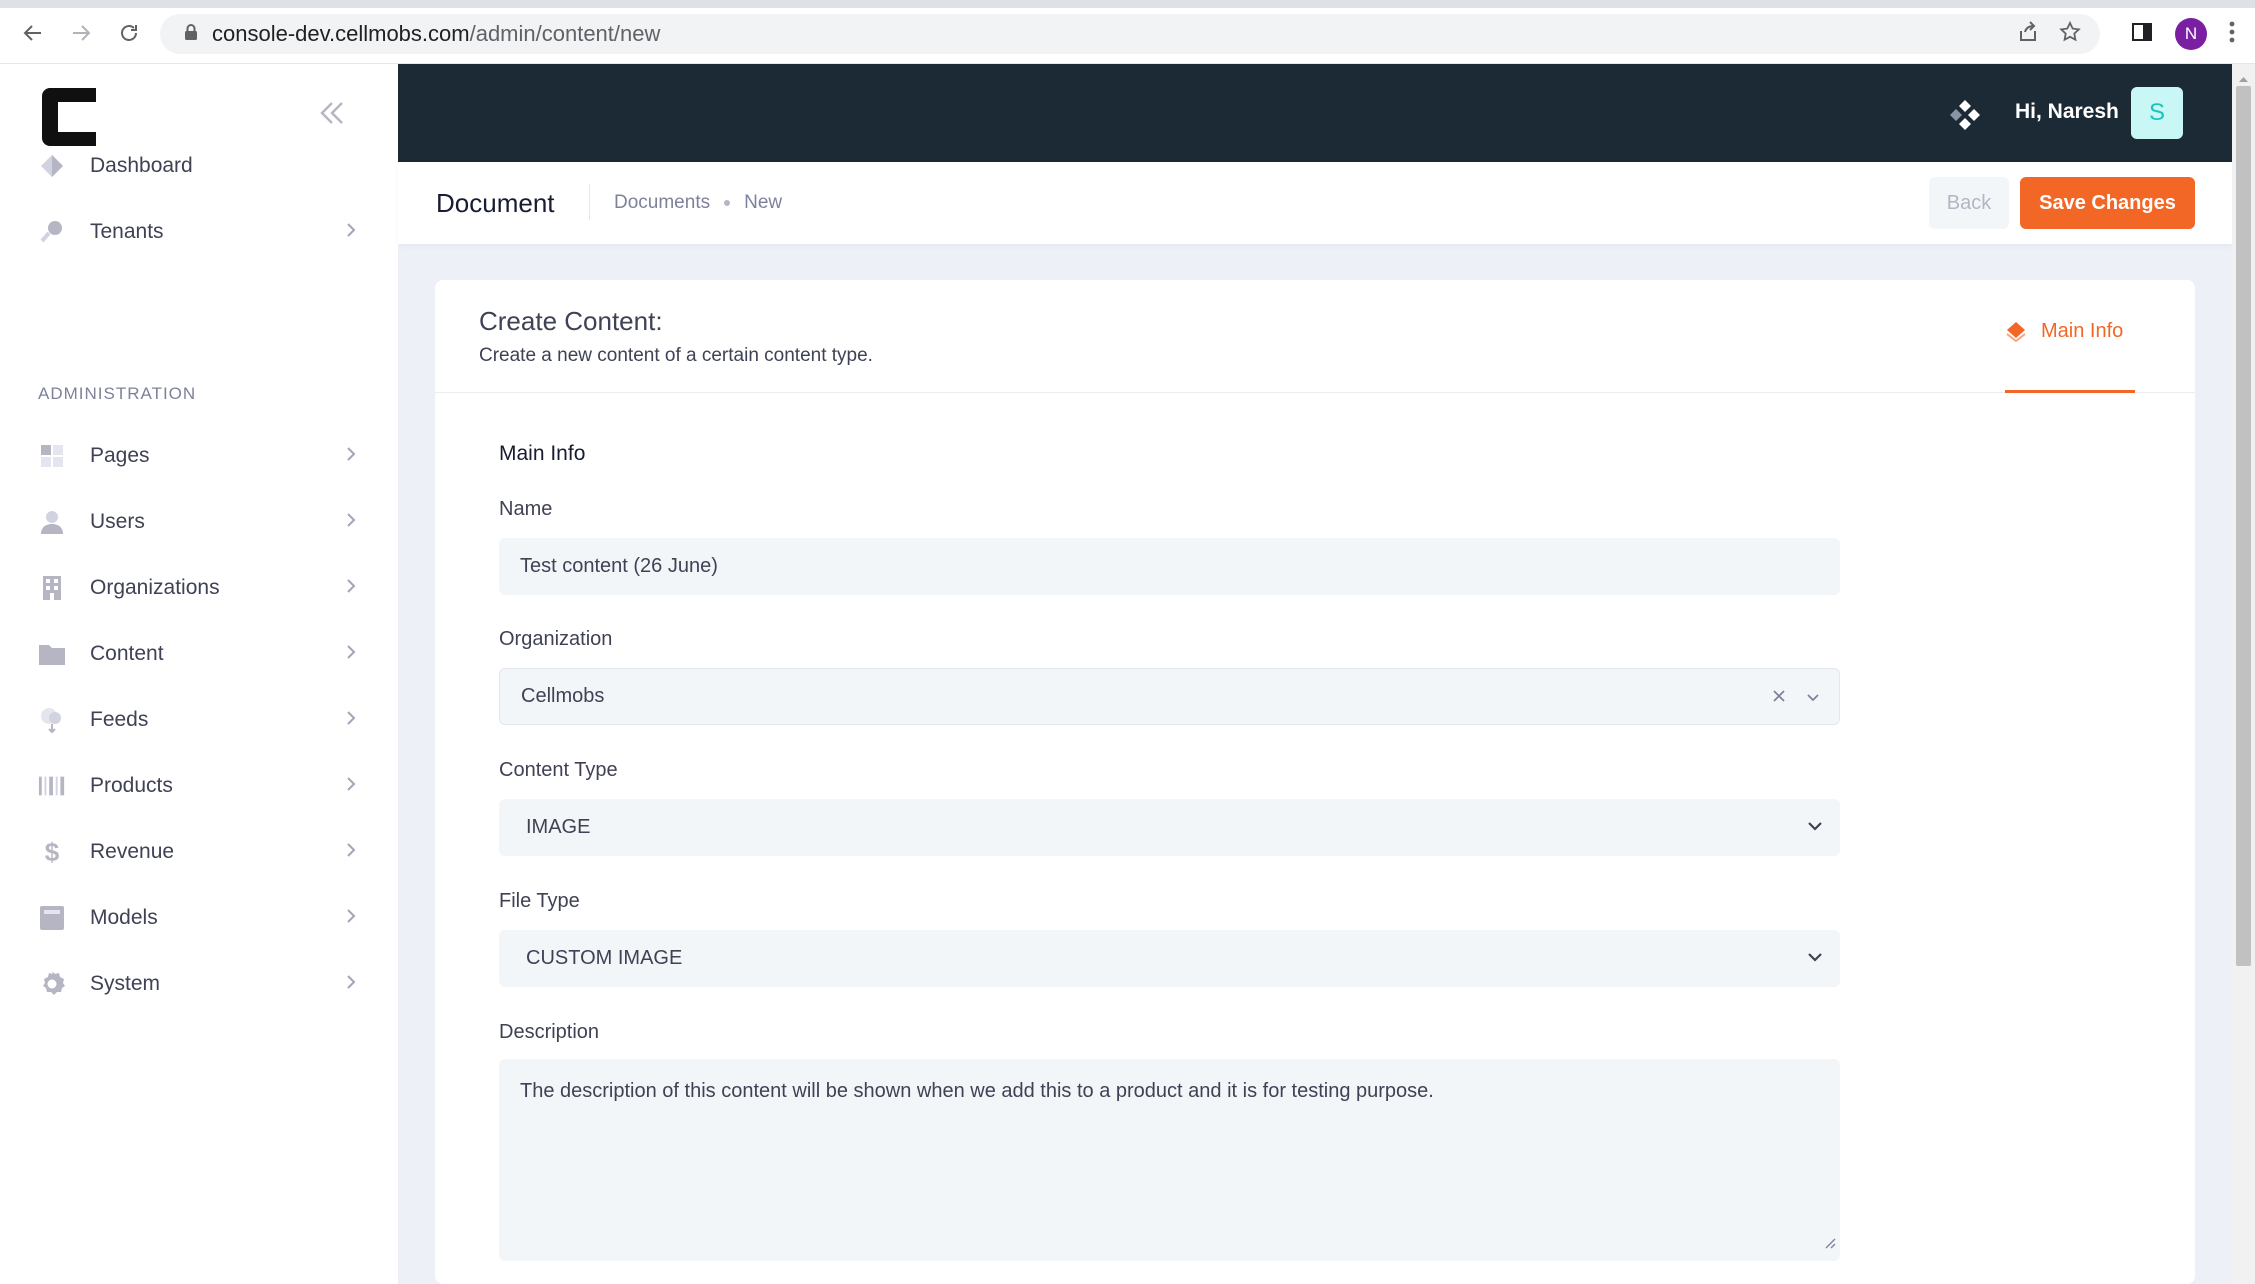  I want to click on apps-icon, so click(1965, 117).